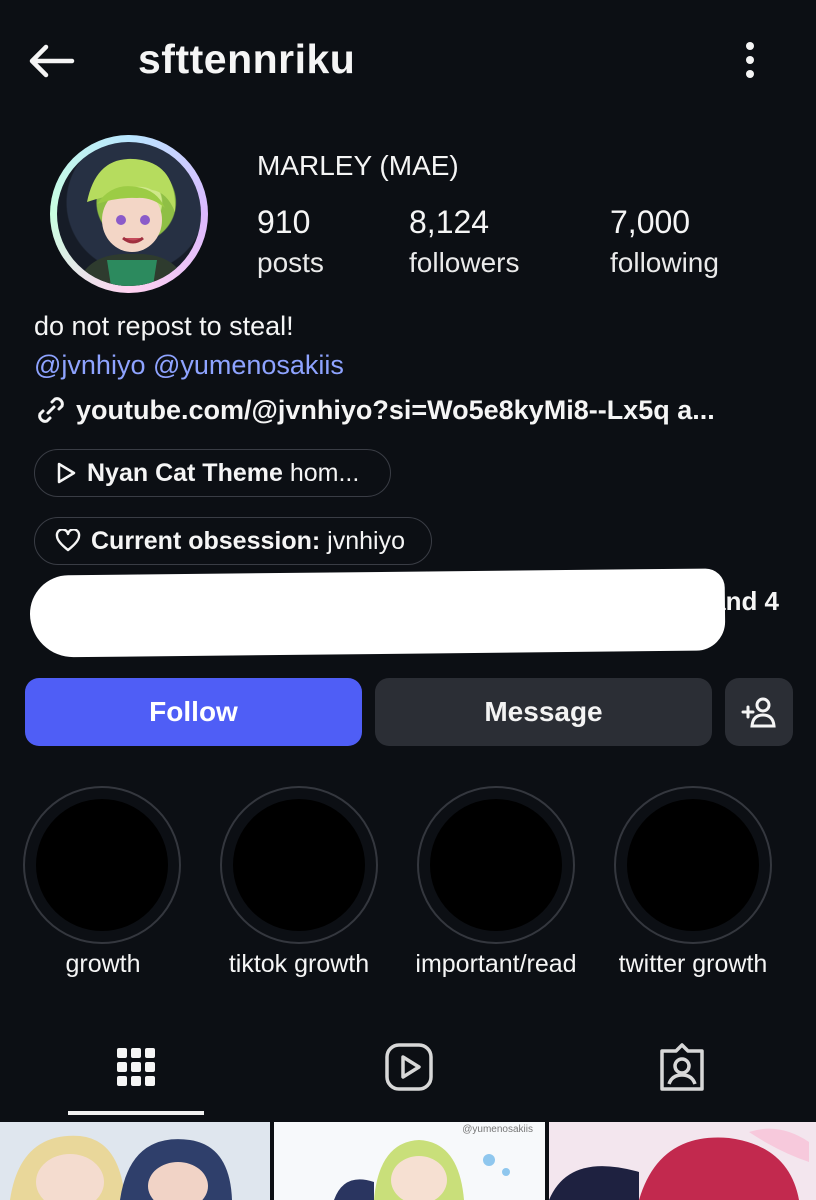  I want to click on reels-icon, so click(409, 1067).